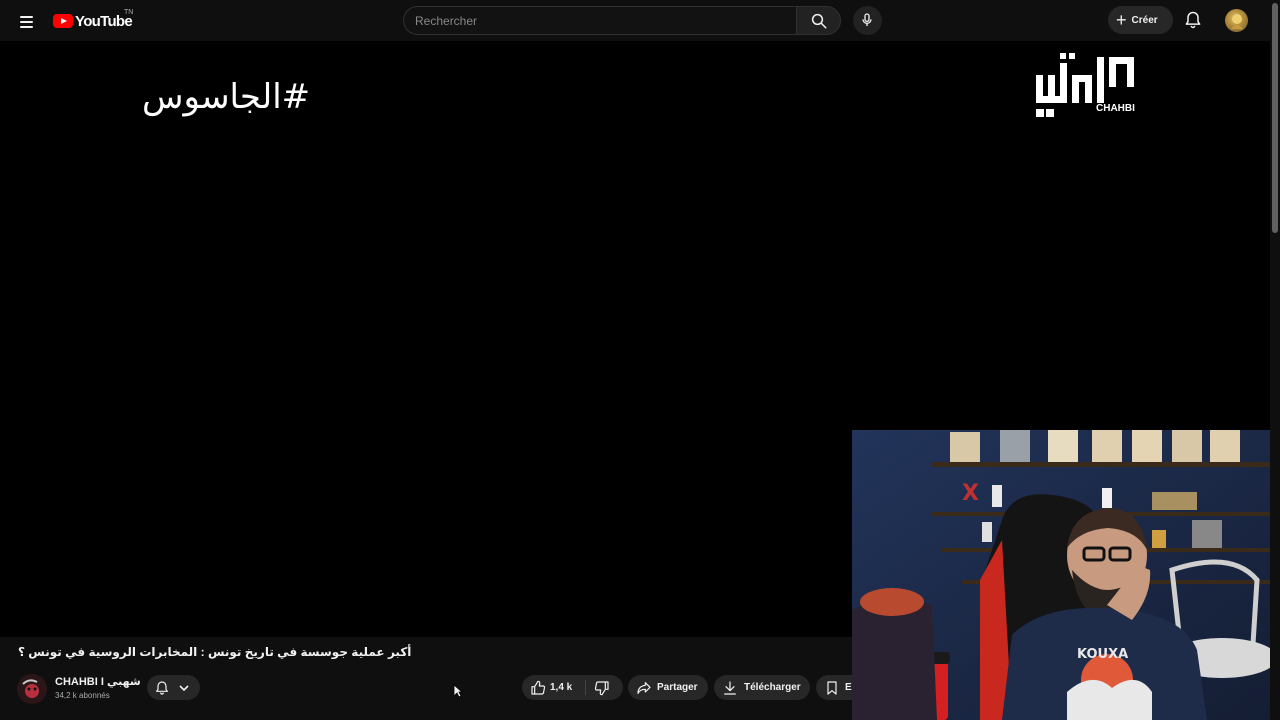  I want to click on brand-logo-text: CHAHBI, so click(1115, 108).